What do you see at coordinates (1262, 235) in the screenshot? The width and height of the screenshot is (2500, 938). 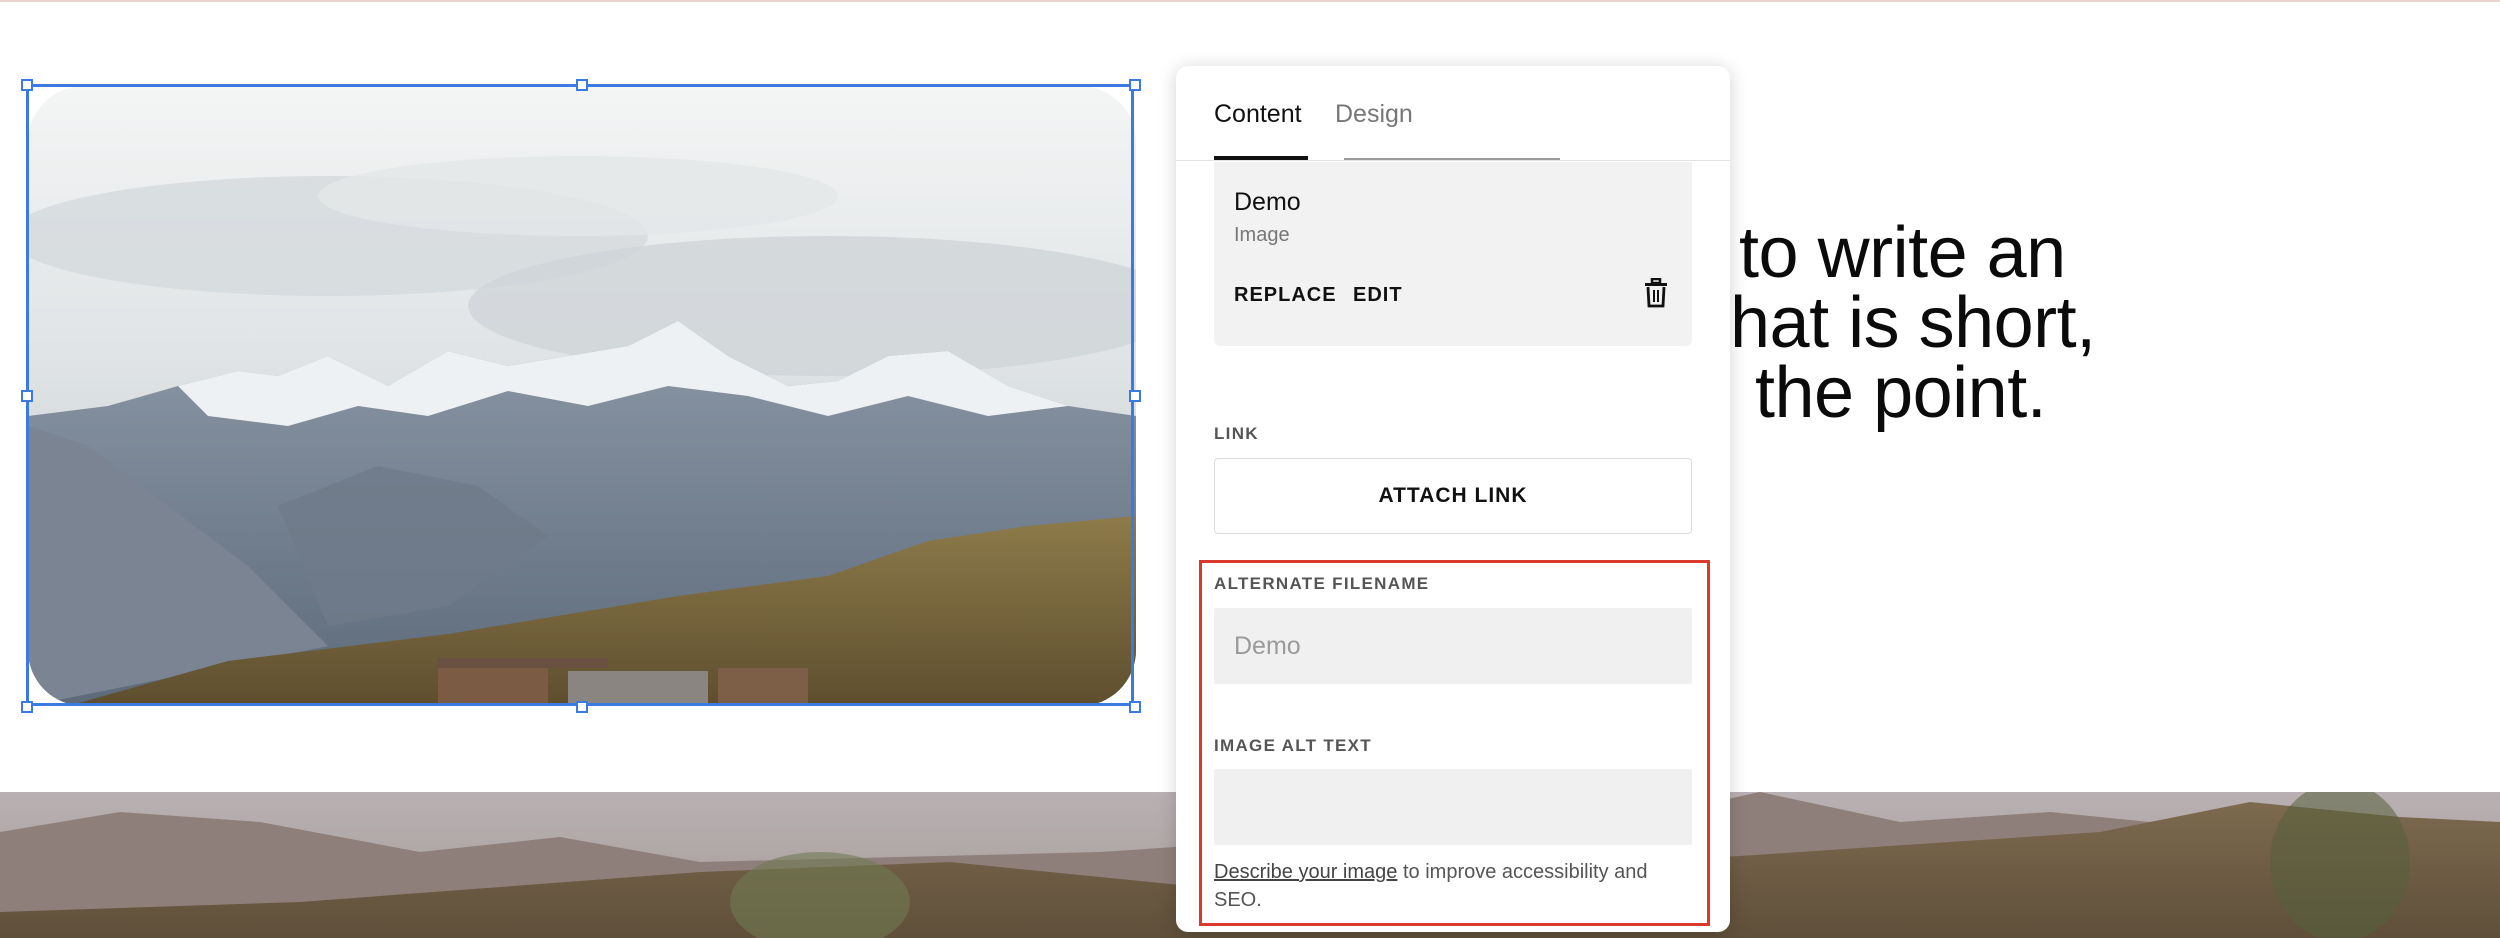 I see `file-type: Image` at bounding box center [1262, 235].